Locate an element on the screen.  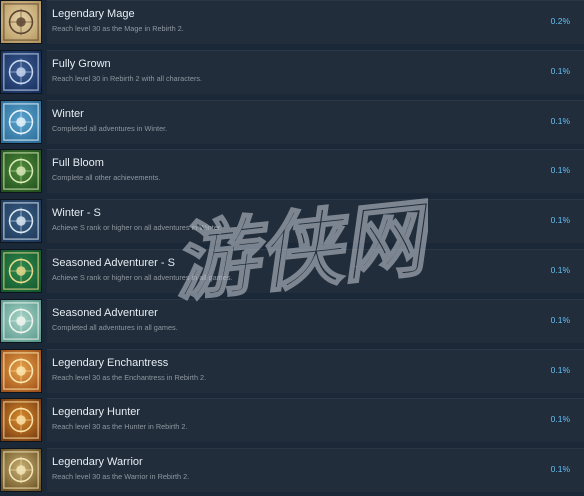
achievement-description: Completed all adventures in all games. is located at coordinates (115, 327).